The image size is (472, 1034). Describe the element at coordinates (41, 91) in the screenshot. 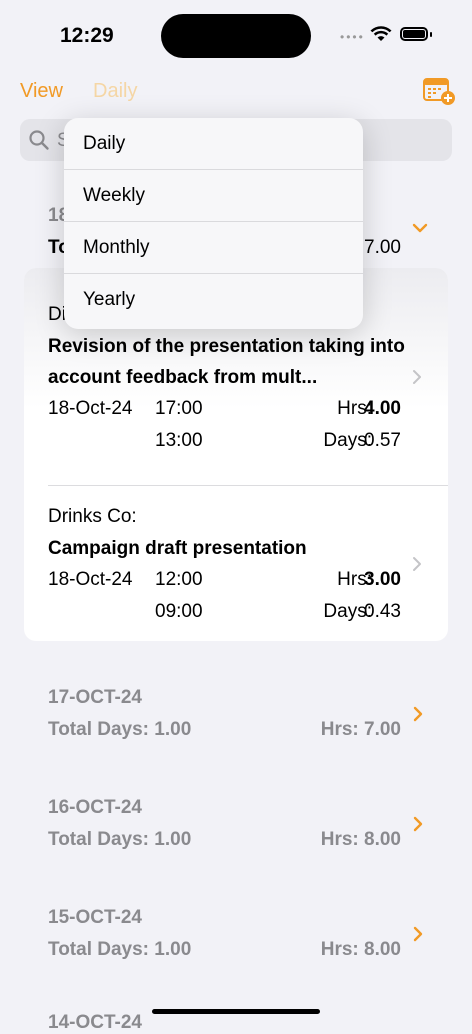

I see `view-button: View` at that location.